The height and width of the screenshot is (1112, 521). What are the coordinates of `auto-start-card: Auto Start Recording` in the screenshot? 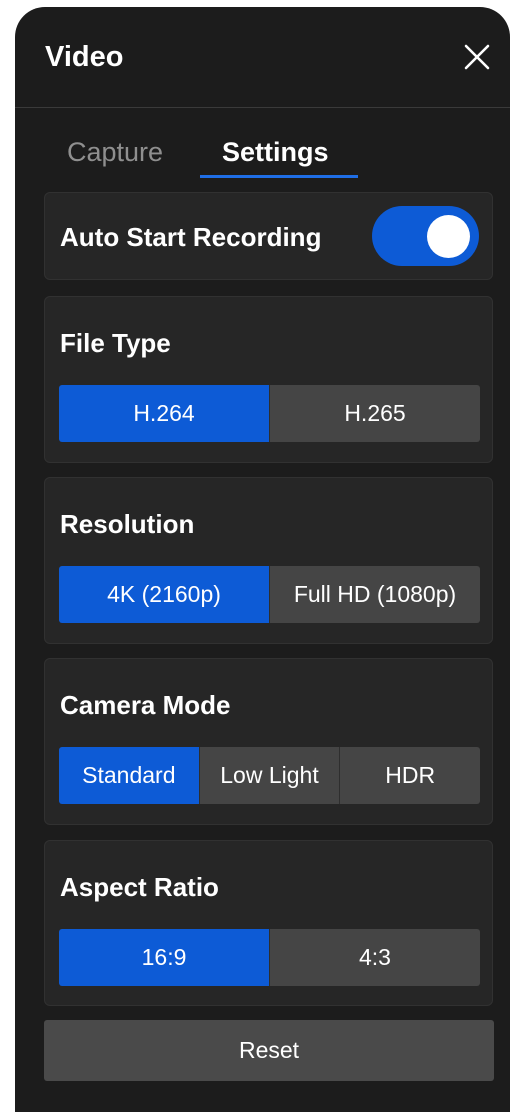 It's located at (268, 236).